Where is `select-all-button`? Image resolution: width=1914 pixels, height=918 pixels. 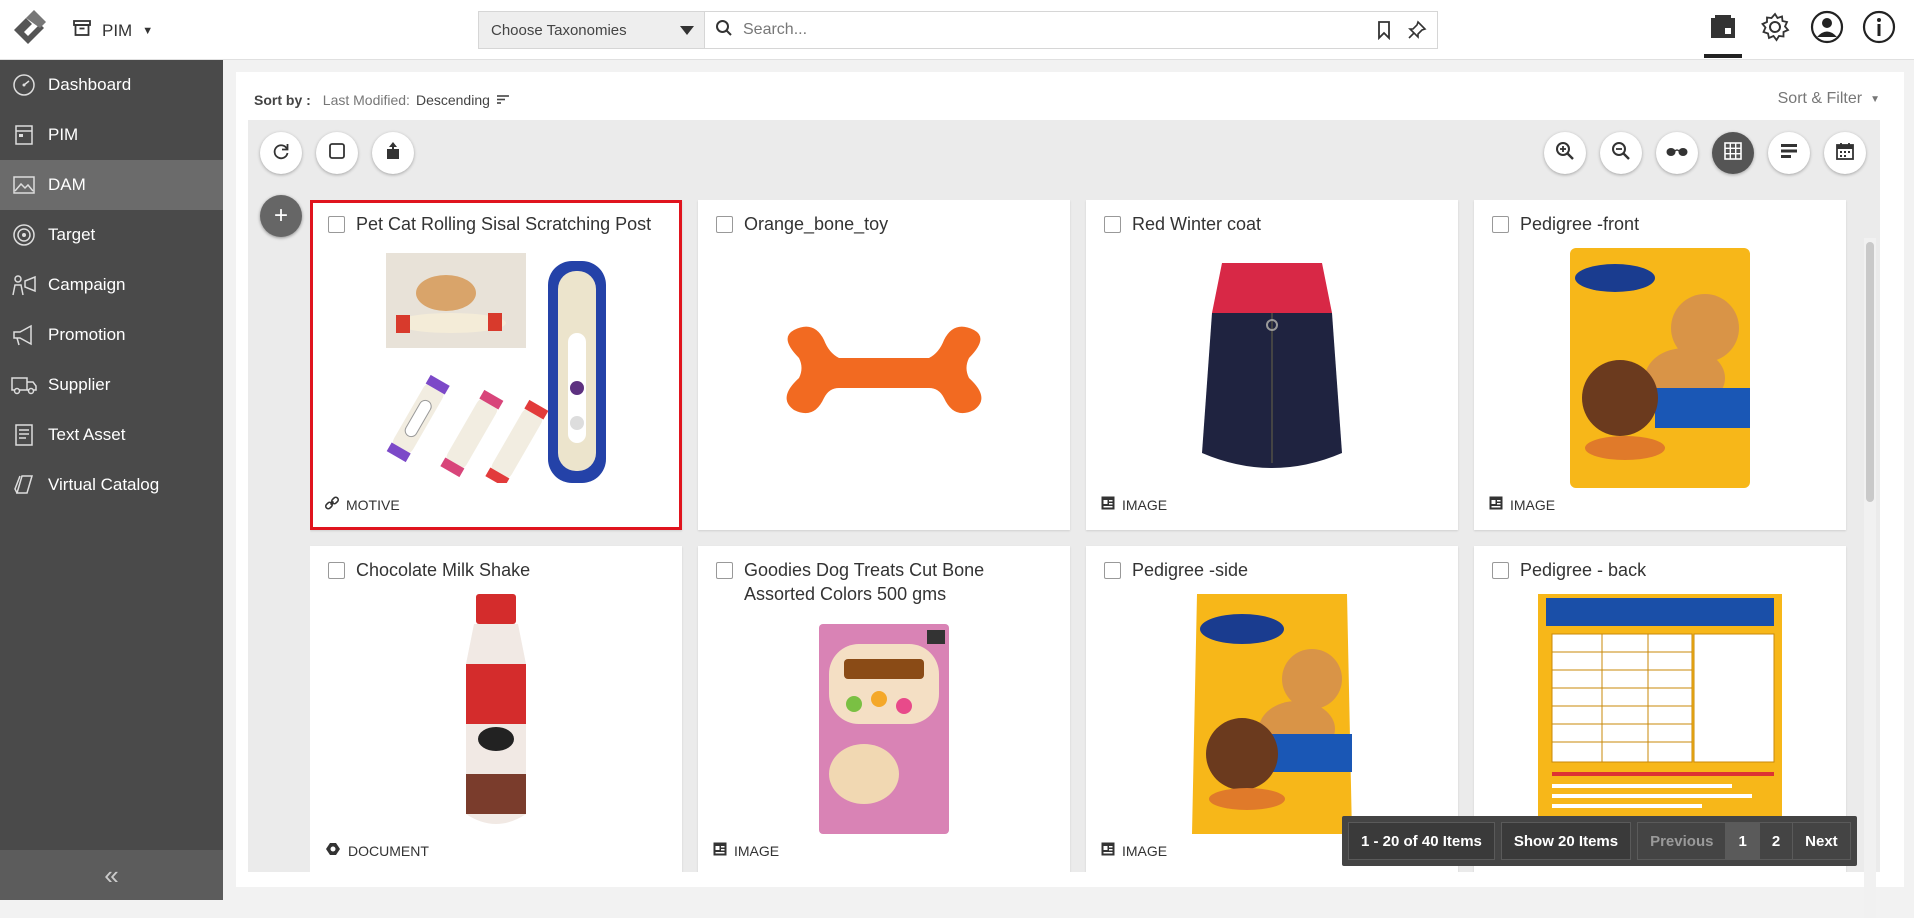
select-all-button is located at coordinates (337, 153).